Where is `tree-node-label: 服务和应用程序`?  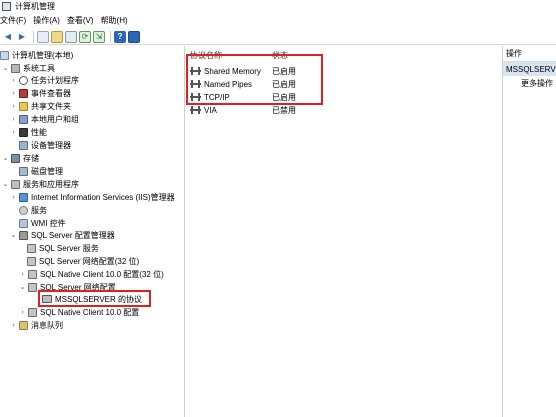 tree-node-label: 服务和应用程序 is located at coordinates (51, 184).